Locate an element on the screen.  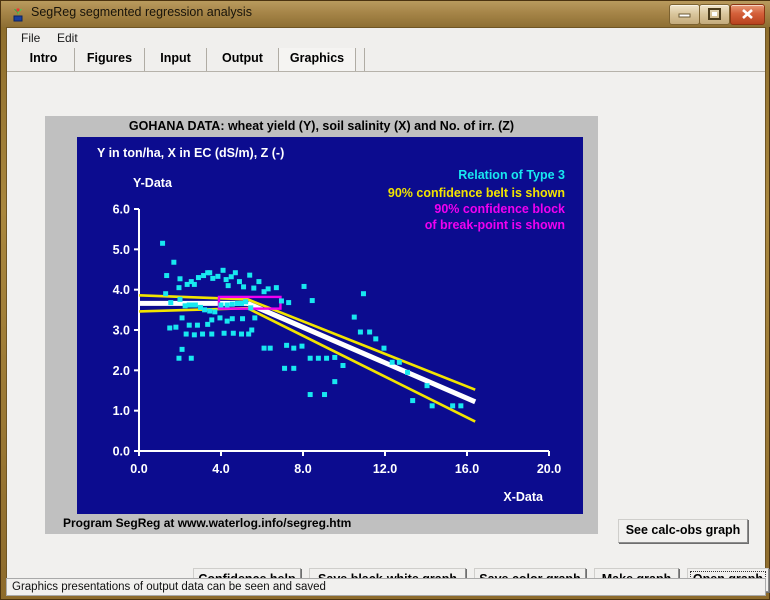
x-tick-label: 12.0 is located at coordinates (385, 469).